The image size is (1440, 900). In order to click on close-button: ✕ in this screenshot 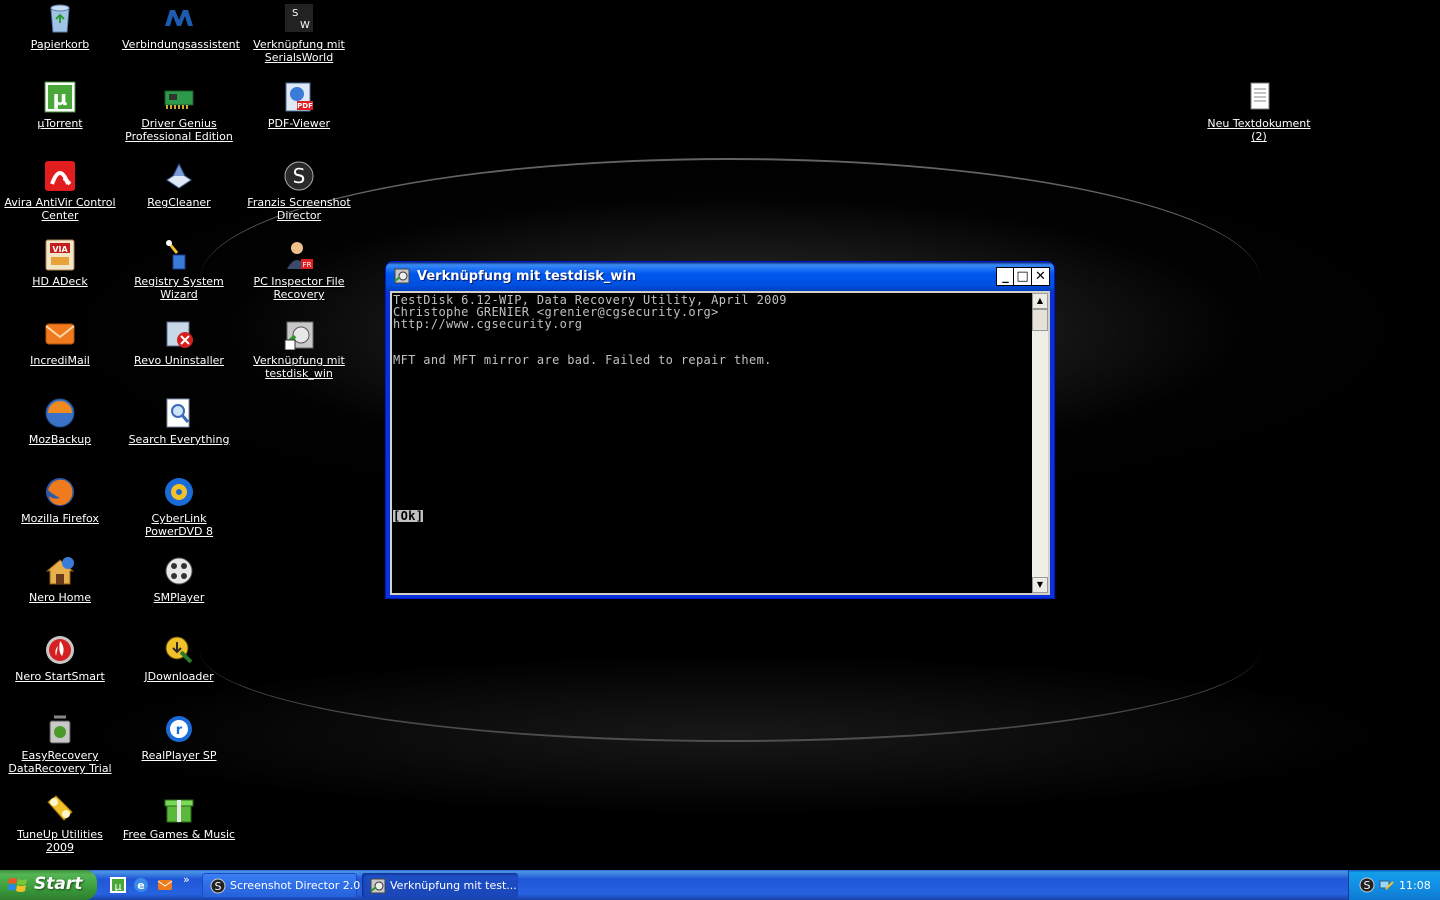, I will do `click(1040, 276)`.